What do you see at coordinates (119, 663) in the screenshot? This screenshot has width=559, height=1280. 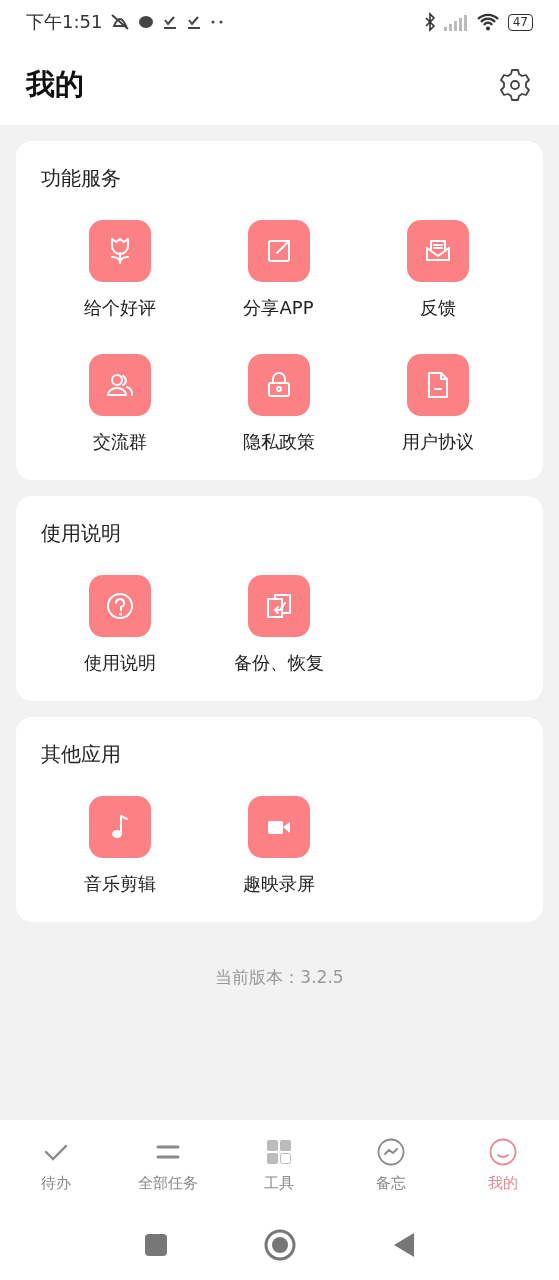 I see `menu-label: 使用说明` at bounding box center [119, 663].